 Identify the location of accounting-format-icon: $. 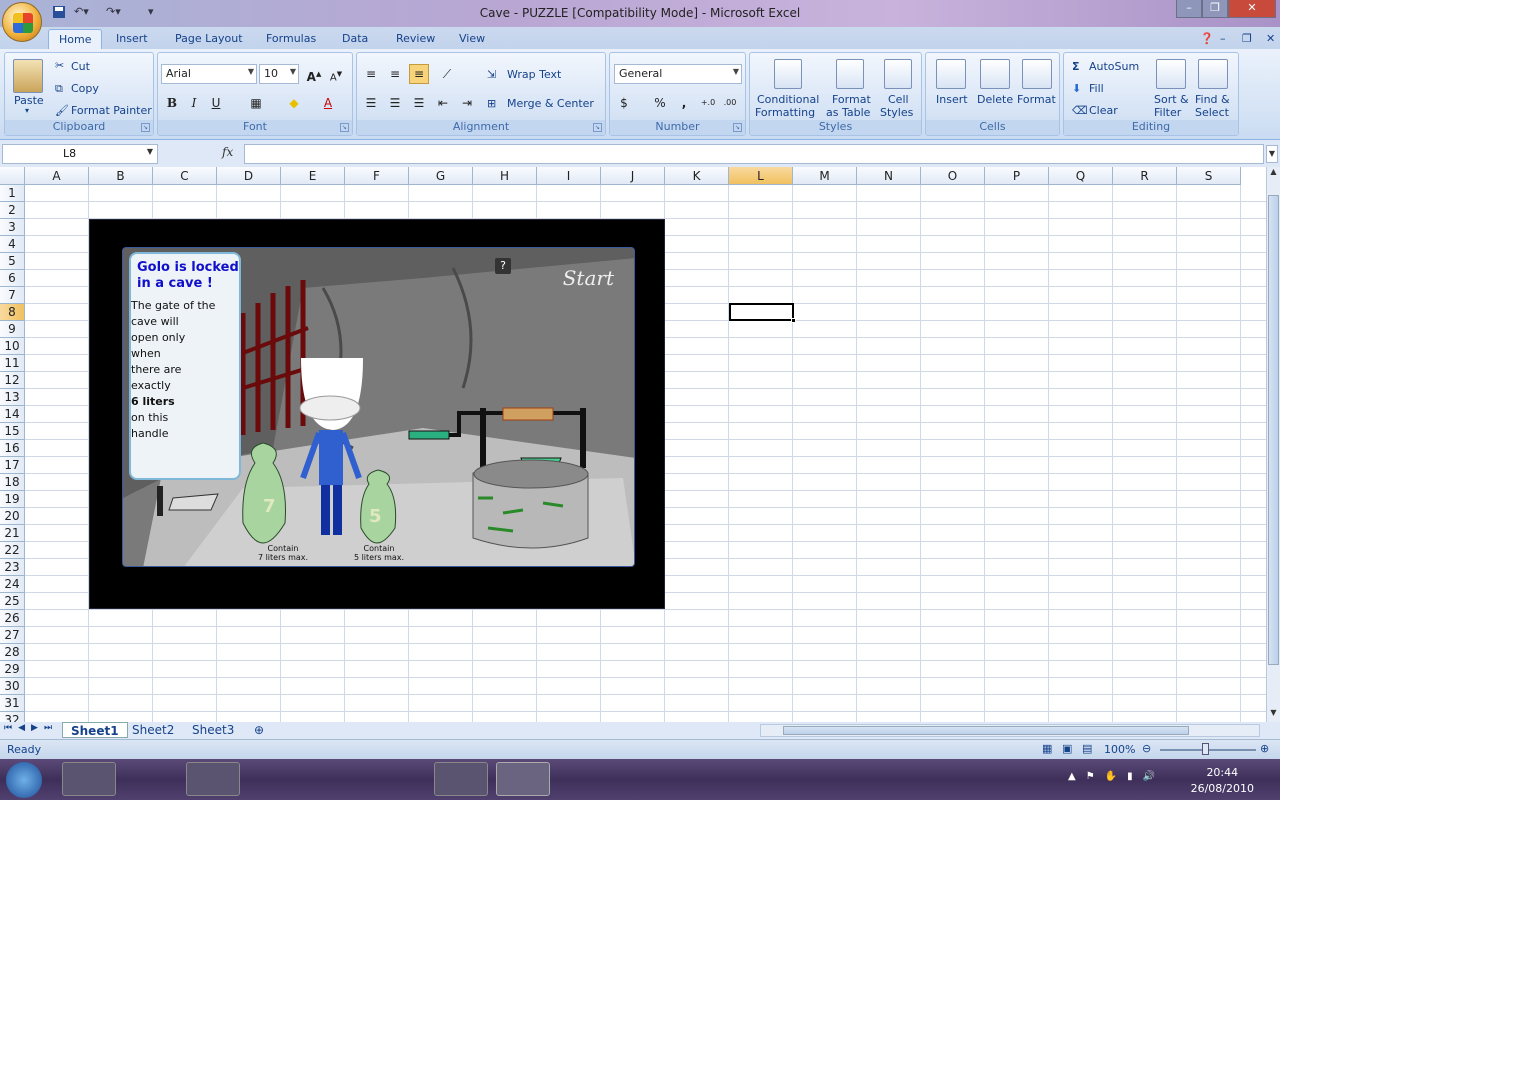
(624, 103).